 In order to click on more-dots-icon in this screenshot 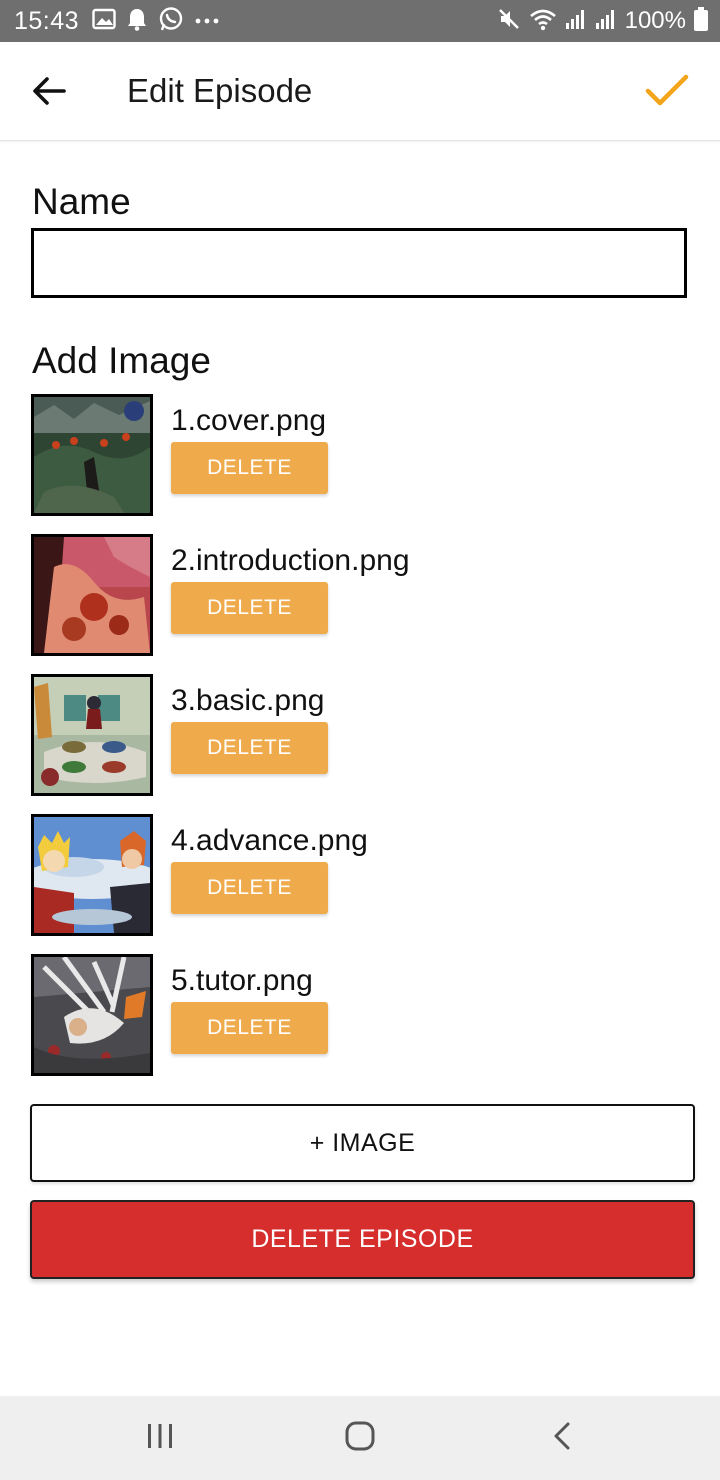, I will do `click(207, 21)`.